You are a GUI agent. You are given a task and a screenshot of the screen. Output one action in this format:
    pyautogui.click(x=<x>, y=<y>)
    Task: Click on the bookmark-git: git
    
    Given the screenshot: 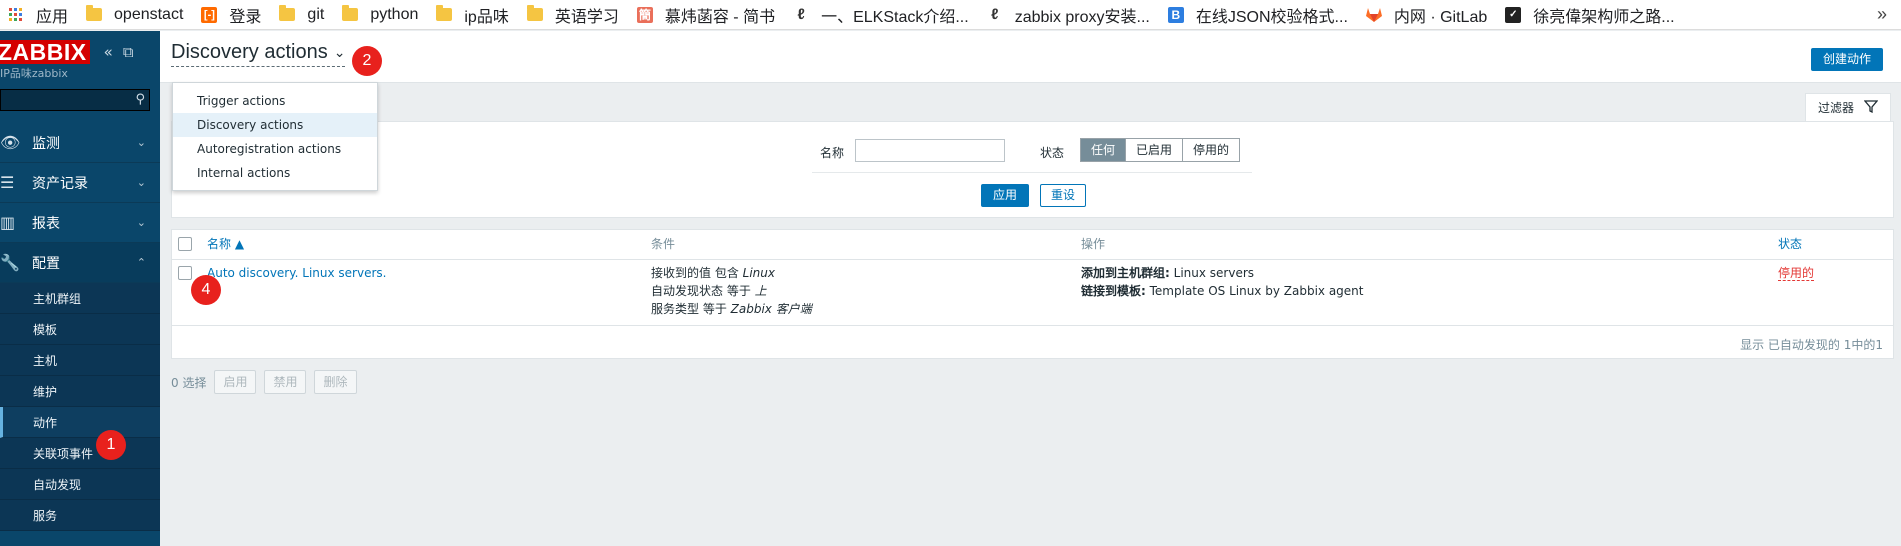 What is the action you would take?
    pyautogui.click(x=302, y=15)
    